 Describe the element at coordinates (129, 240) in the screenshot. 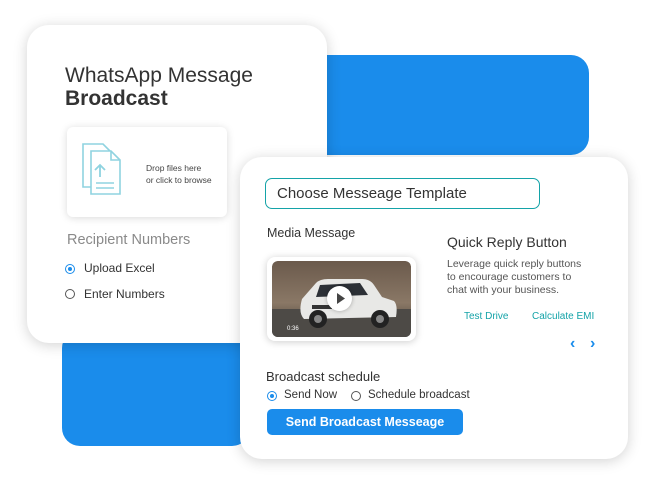

I see `recipient-numbers-heading: Recipient Numbers` at that location.